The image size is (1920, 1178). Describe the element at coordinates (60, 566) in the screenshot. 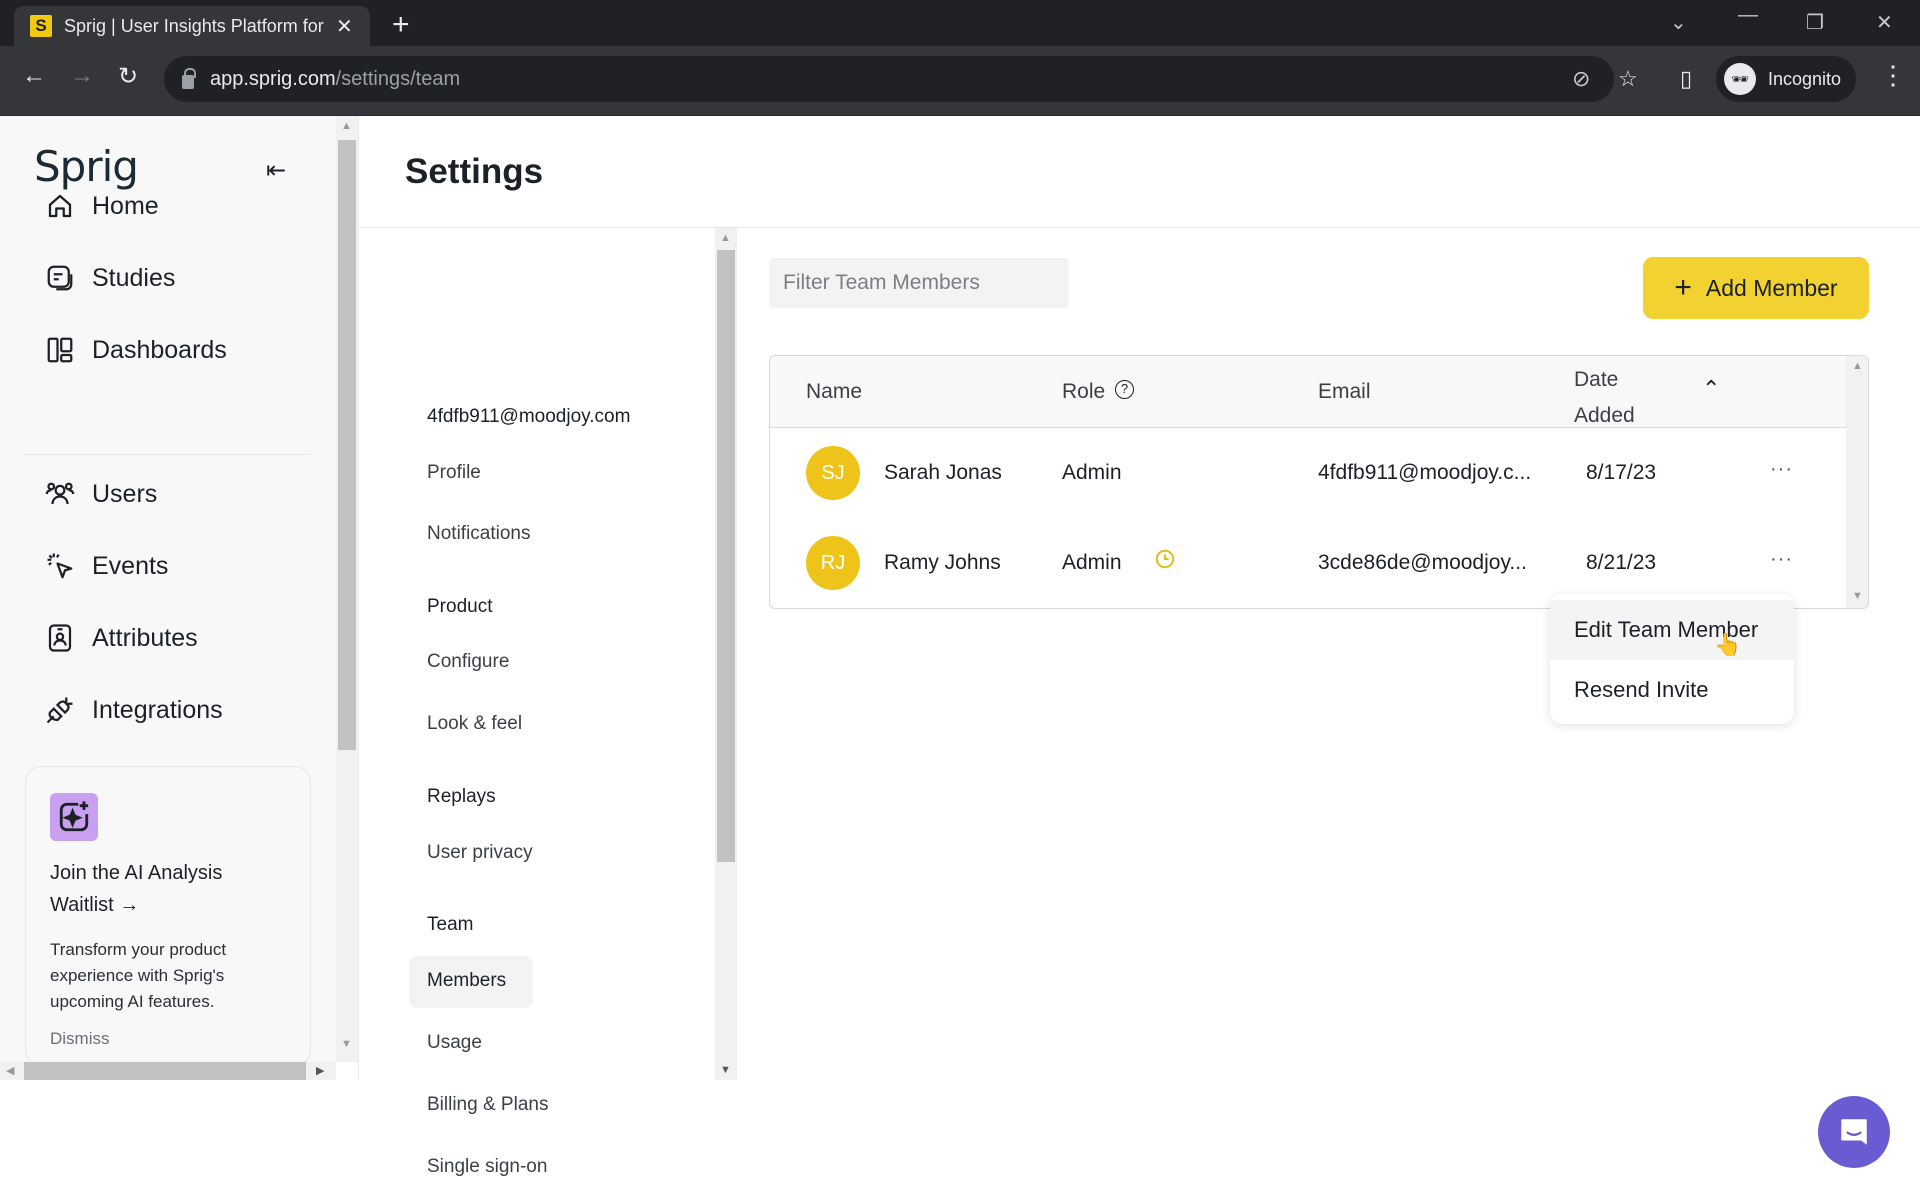

I see `events-icon` at that location.